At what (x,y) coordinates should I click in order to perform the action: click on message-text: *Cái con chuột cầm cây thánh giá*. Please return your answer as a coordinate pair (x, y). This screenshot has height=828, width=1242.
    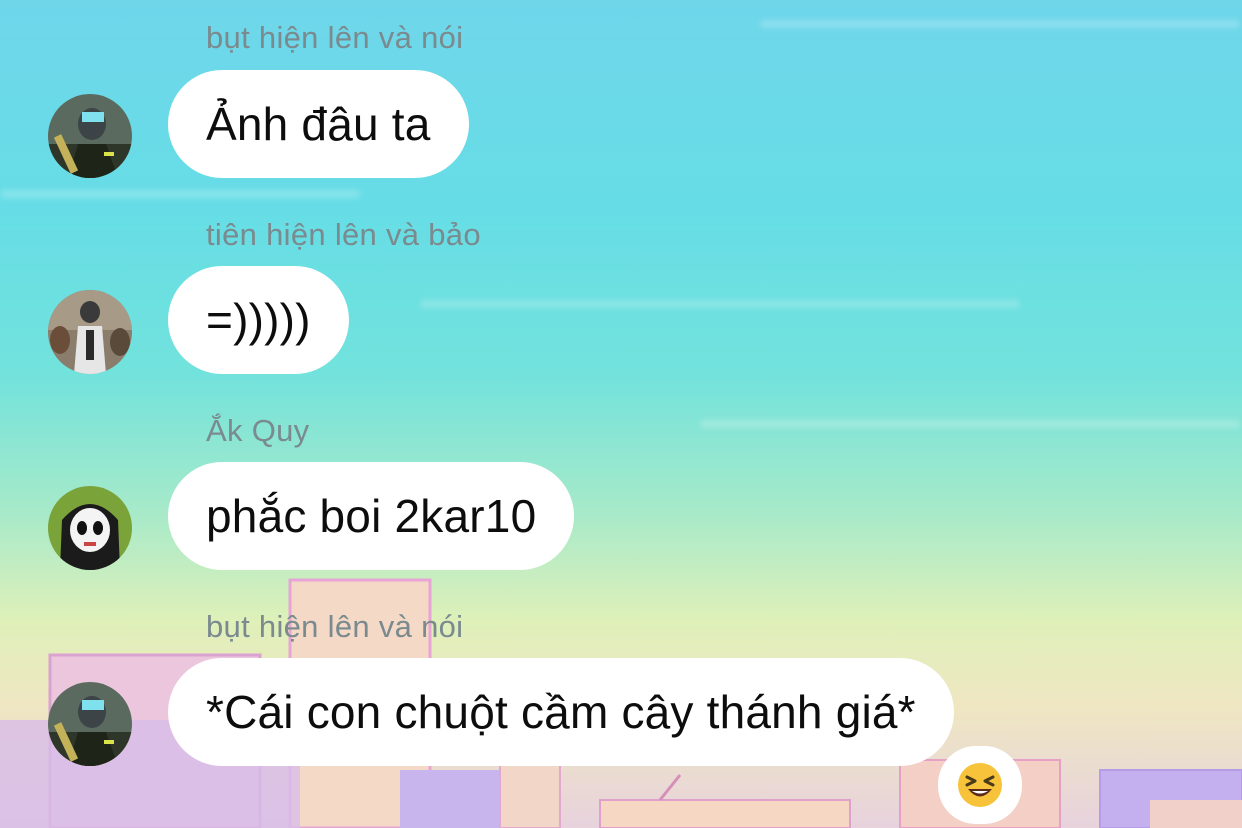
    Looking at the image, I should click on (561, 712).